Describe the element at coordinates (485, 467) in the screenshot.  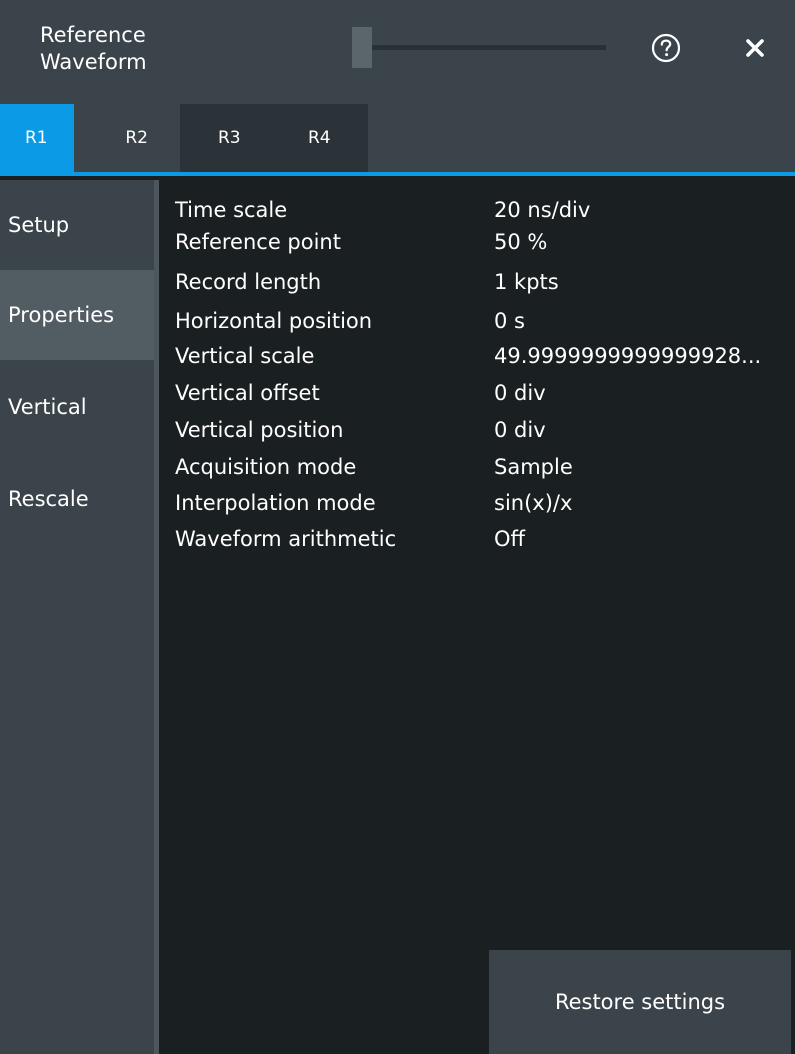
I see `property-row: Acquisition mode Sample` at that location.